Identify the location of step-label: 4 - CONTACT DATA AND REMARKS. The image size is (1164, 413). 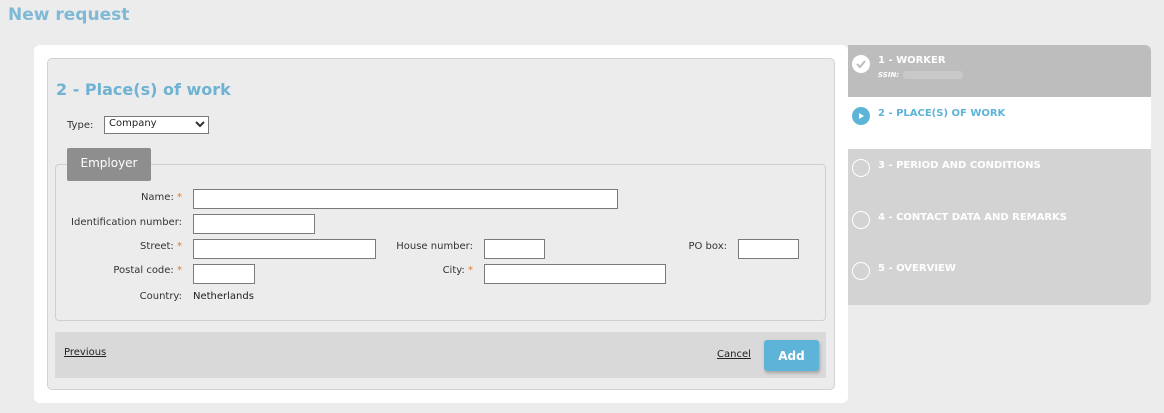
(972, 217).